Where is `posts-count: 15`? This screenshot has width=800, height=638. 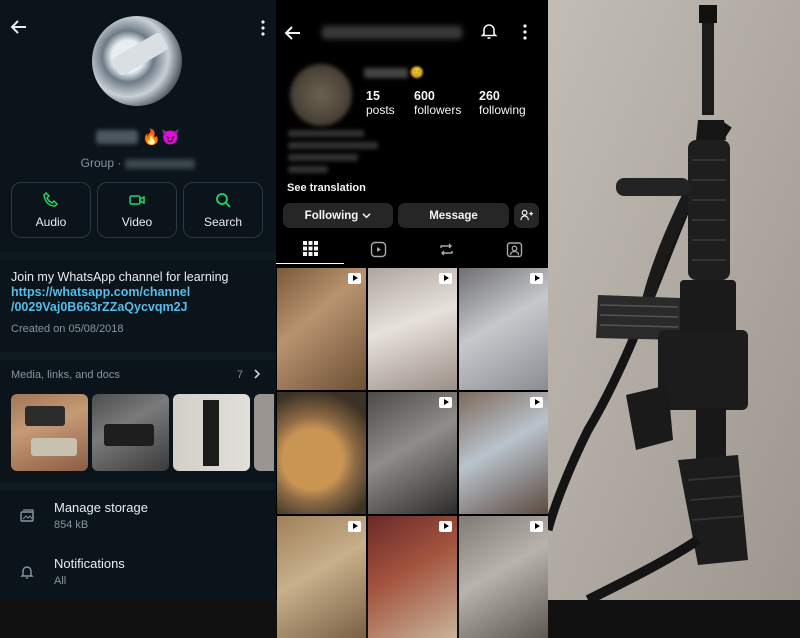 posts-count: 15 is located at coordinates (373, 96).